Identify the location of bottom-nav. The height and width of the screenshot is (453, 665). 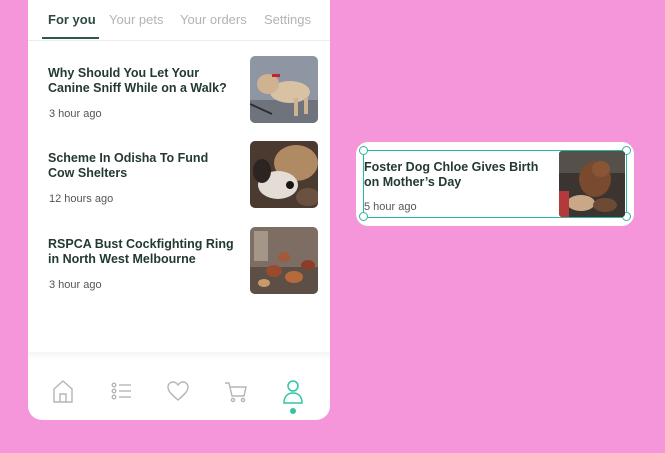
(179, 395).